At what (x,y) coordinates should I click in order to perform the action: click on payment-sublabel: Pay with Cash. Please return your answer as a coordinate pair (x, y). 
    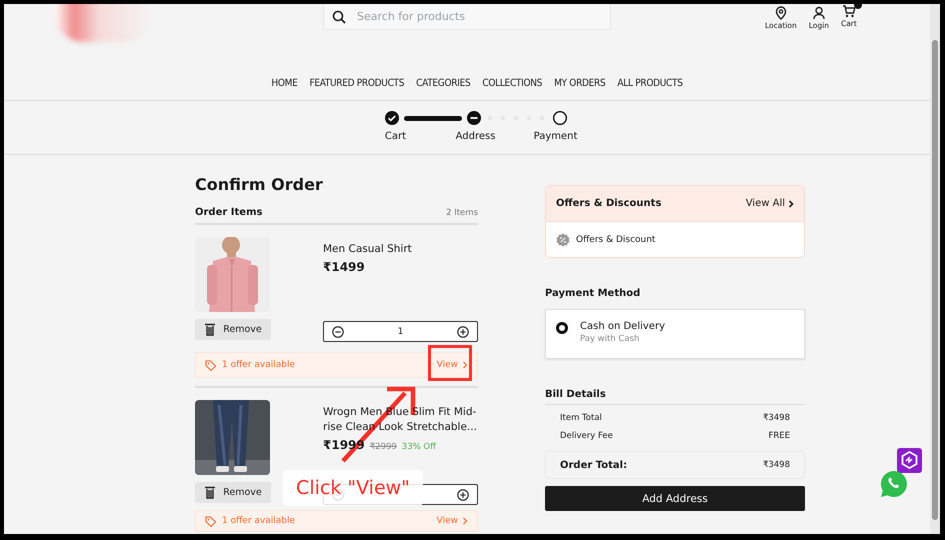
    Looking at the image, I should click on (610, 339).